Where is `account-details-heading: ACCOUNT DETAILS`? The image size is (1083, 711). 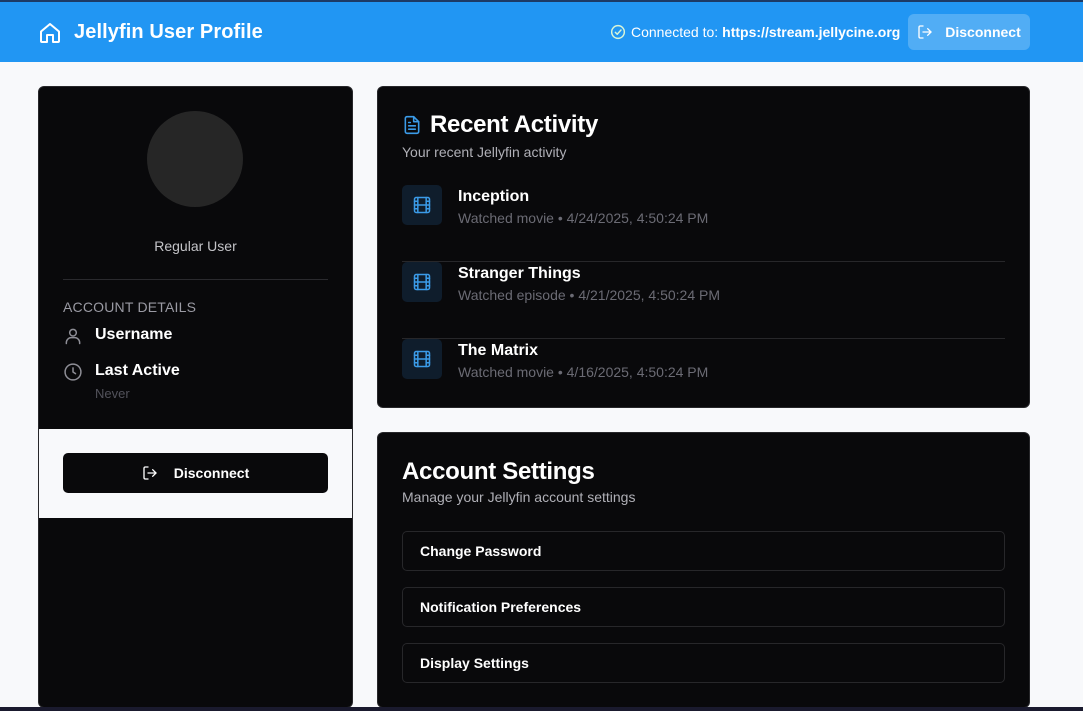
account-details-heading: ACCOUNT DETAILS is located at coordinates (130, 307).